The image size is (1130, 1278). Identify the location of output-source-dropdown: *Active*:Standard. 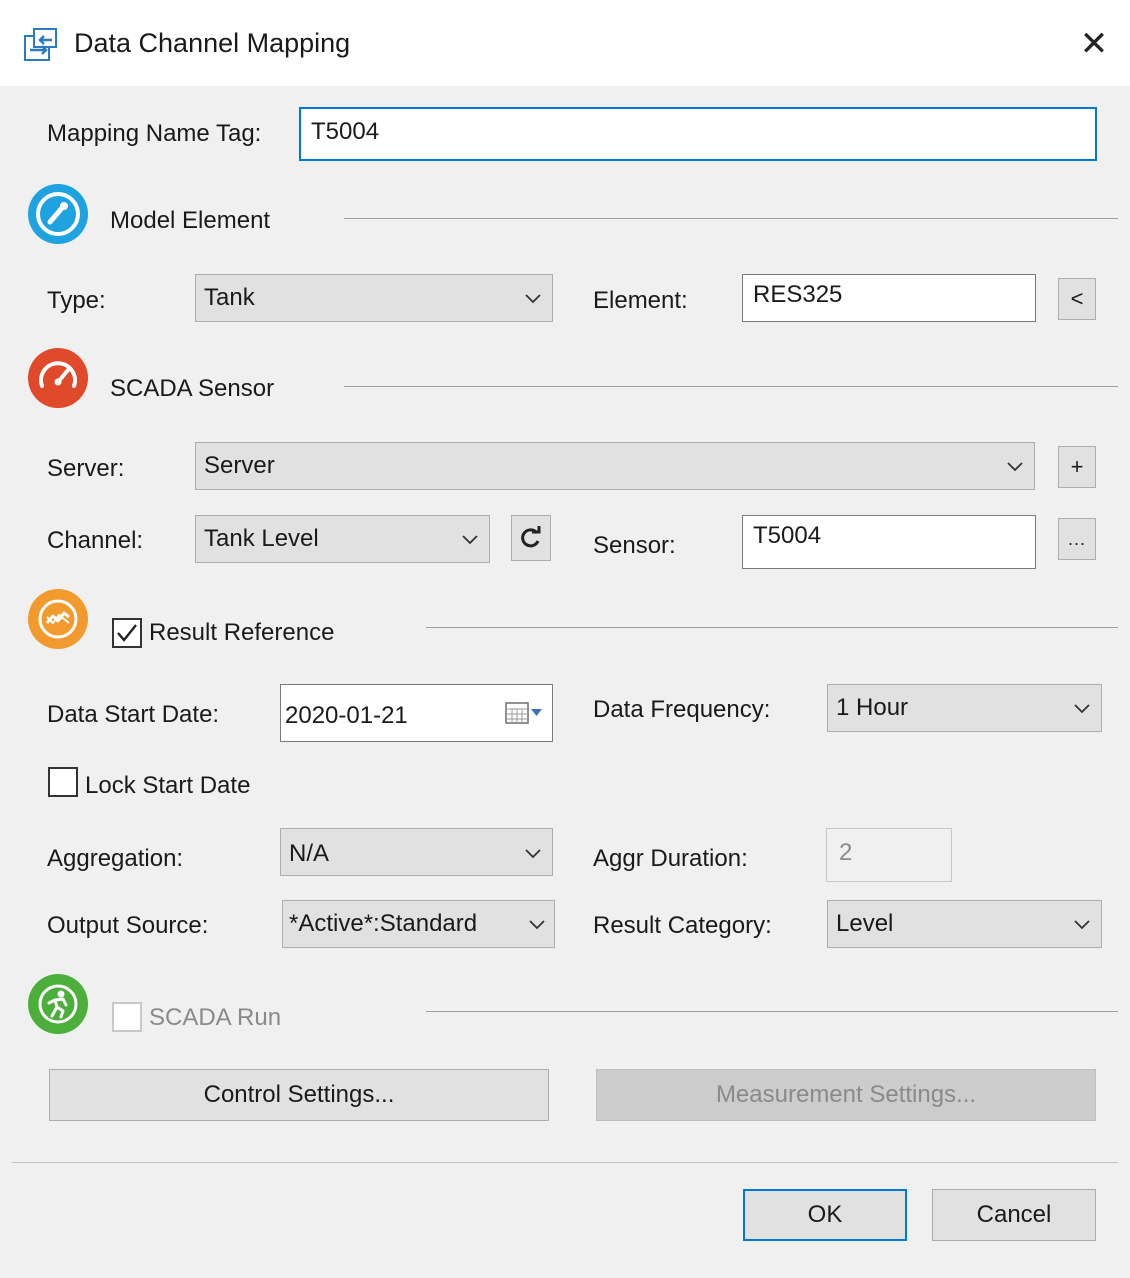
(418, 924).